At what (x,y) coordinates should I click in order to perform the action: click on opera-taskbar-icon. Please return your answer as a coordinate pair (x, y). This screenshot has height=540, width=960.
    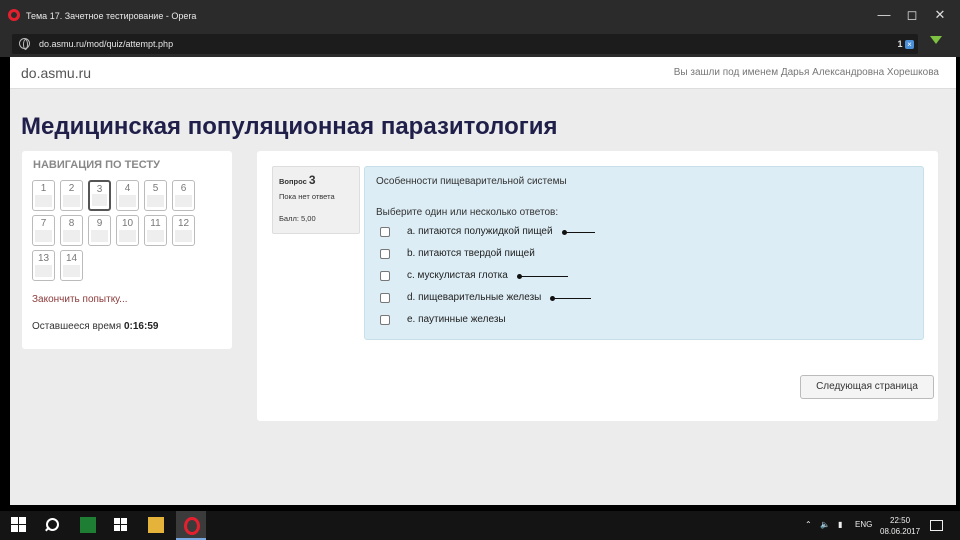
    Looking at the image, I should click on (191, 525).